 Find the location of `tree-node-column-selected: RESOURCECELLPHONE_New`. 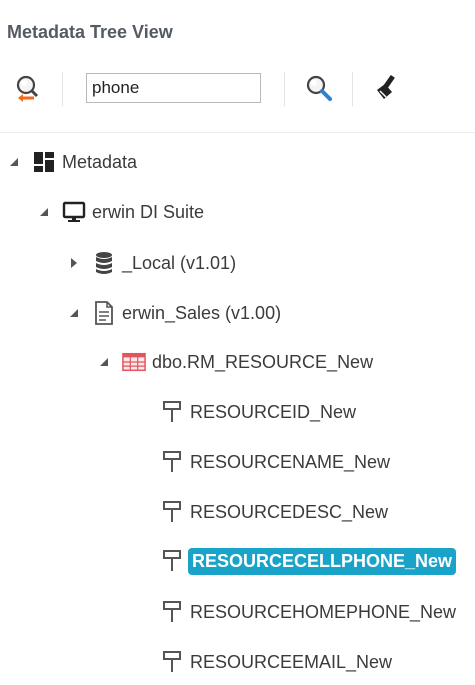

tree-node-column-selected: RESOURCECELLPHONE_New is located at coordinates (303, 561).